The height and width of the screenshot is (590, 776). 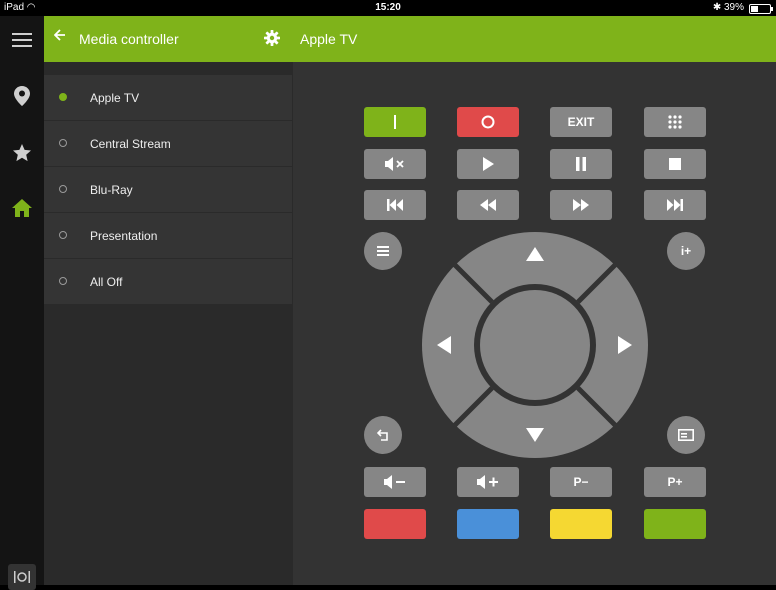 I want to click on dpad, so click(x=535, y=345).